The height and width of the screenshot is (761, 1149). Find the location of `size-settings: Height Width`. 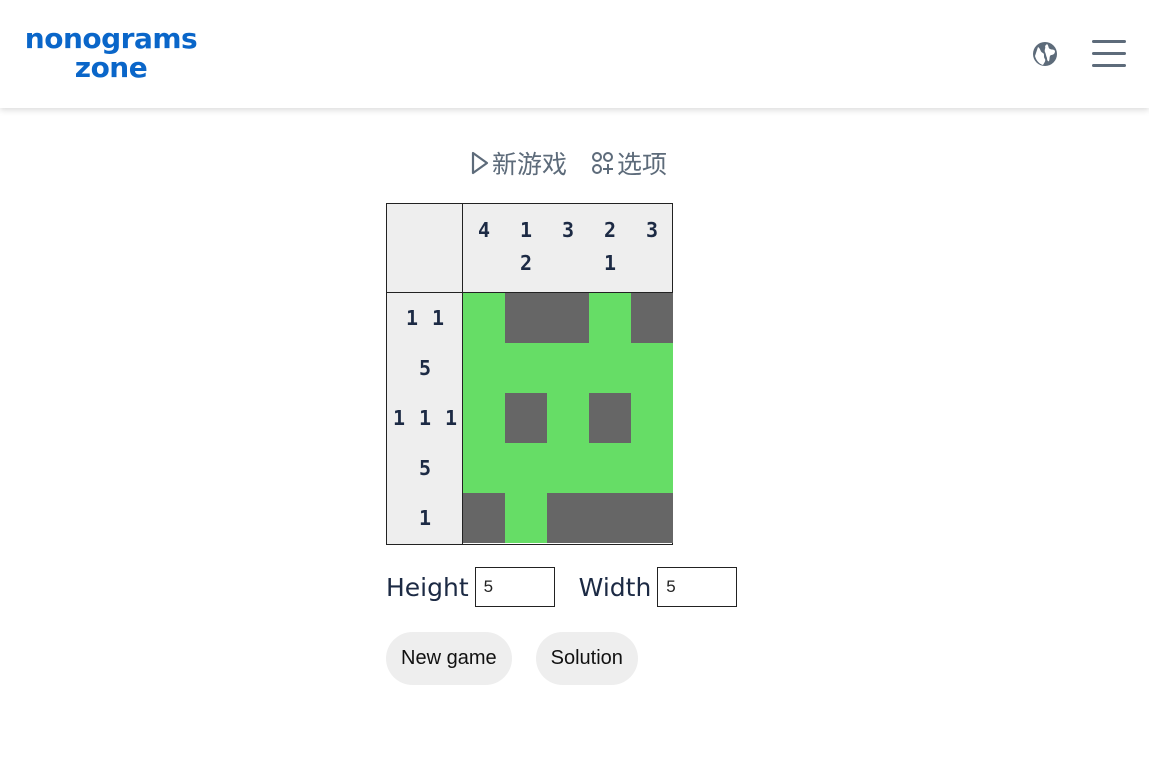

size-settings: Height Width is located at coordinates (562, 587).